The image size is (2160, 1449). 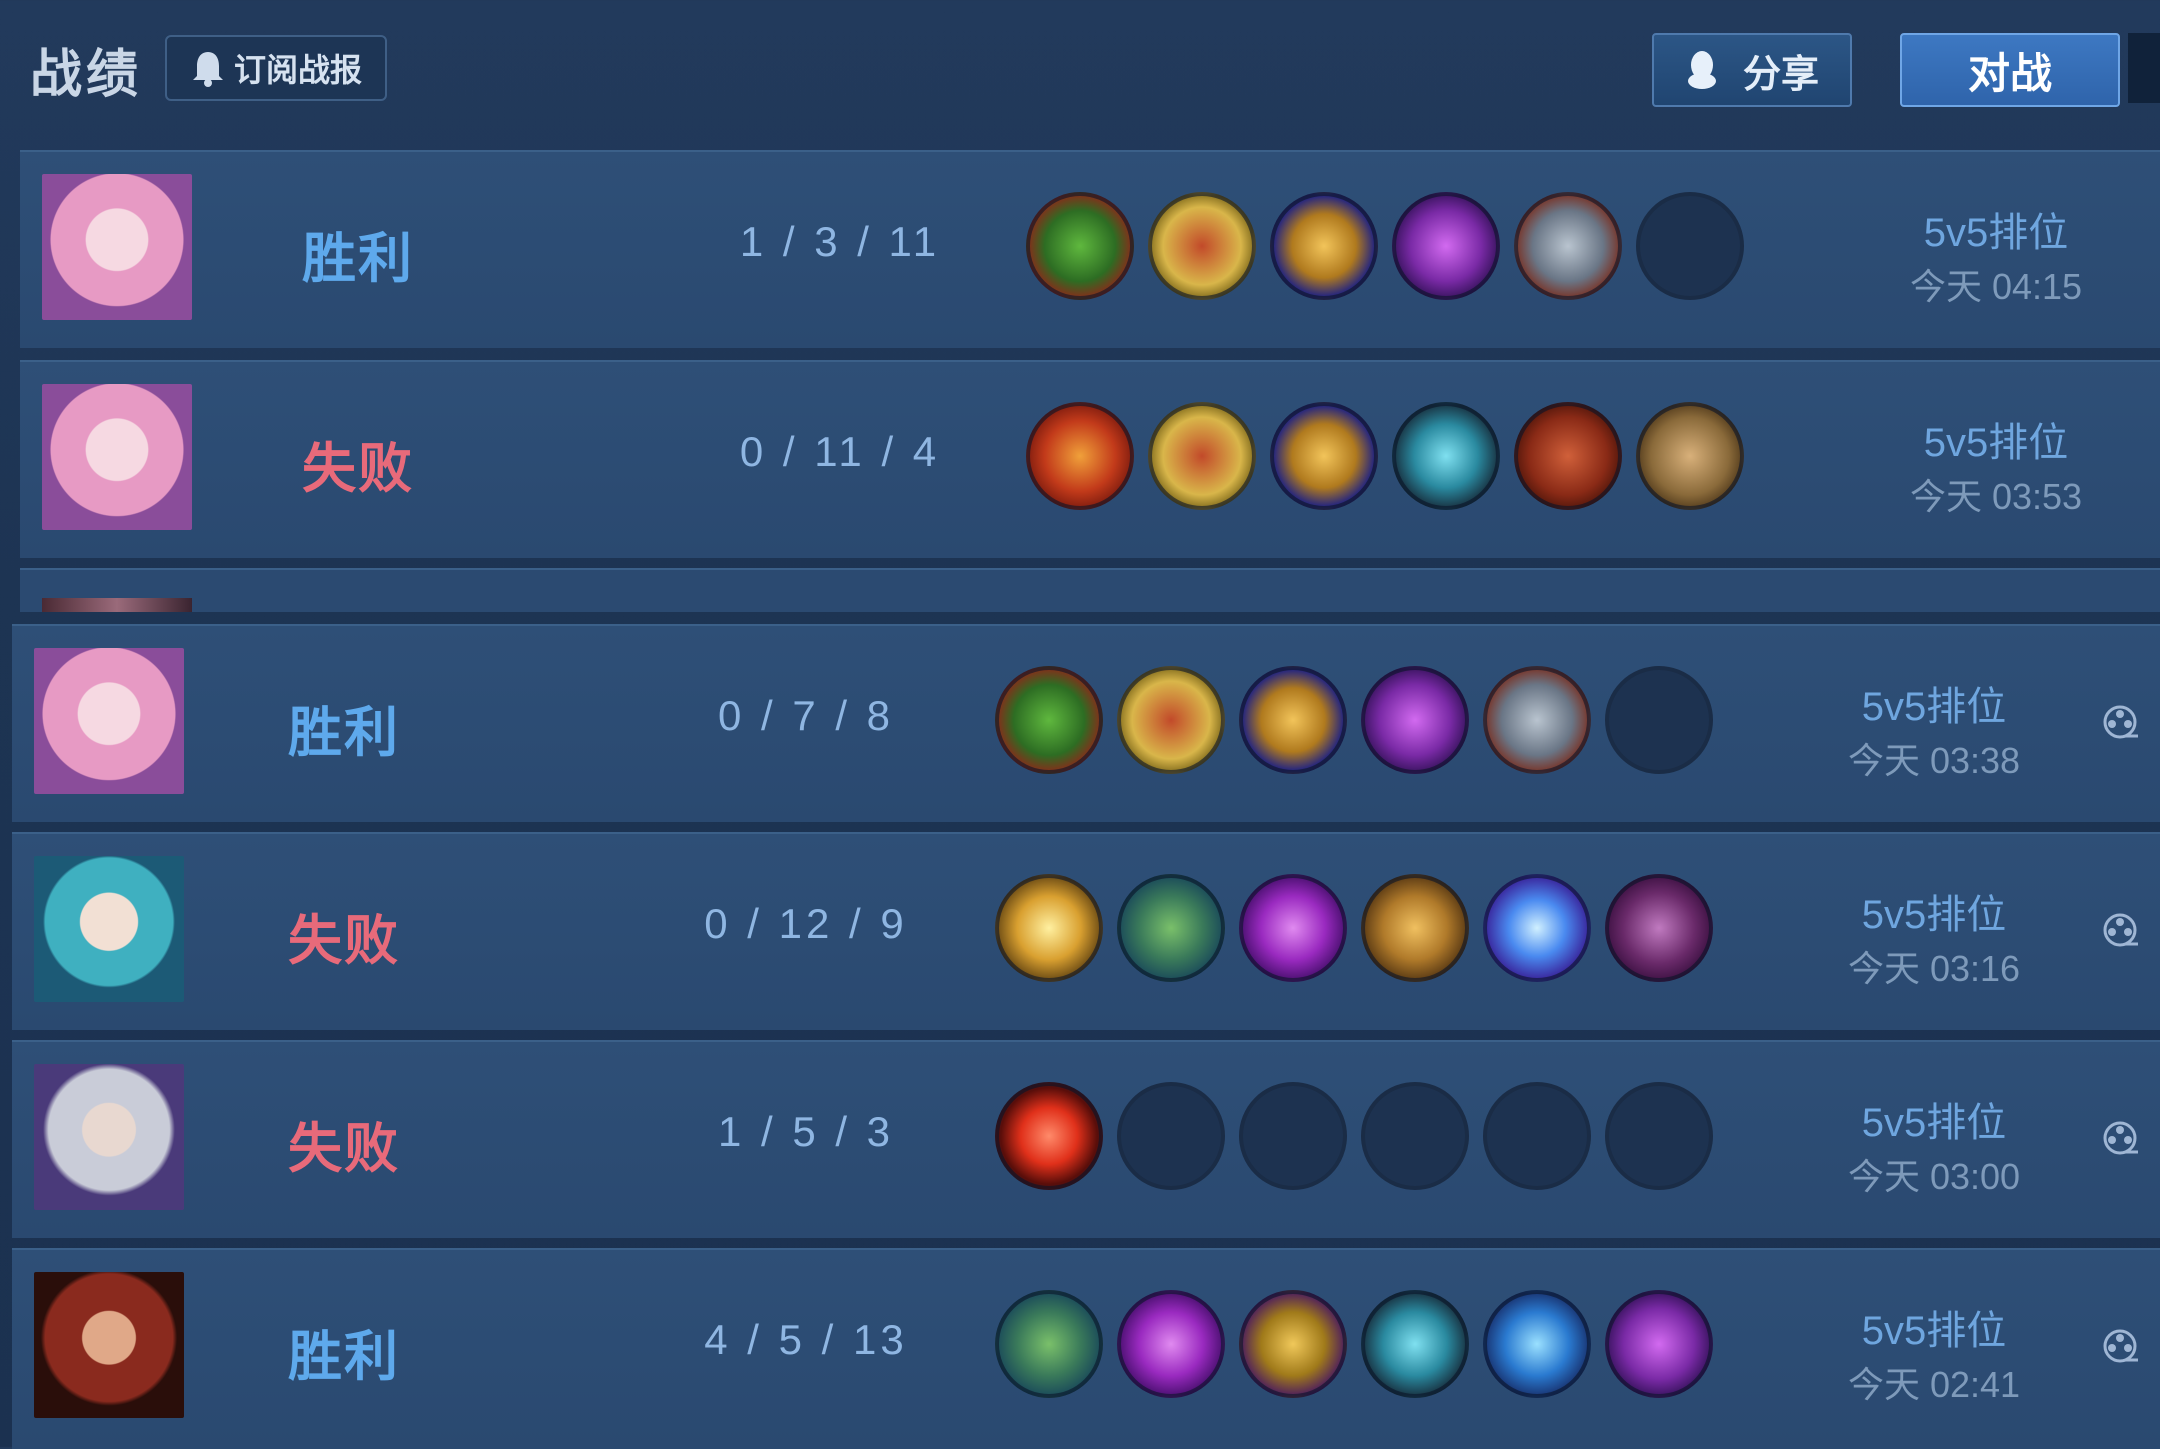 I want to click on qq-penguin-icon, so click(x=1701, y=70).